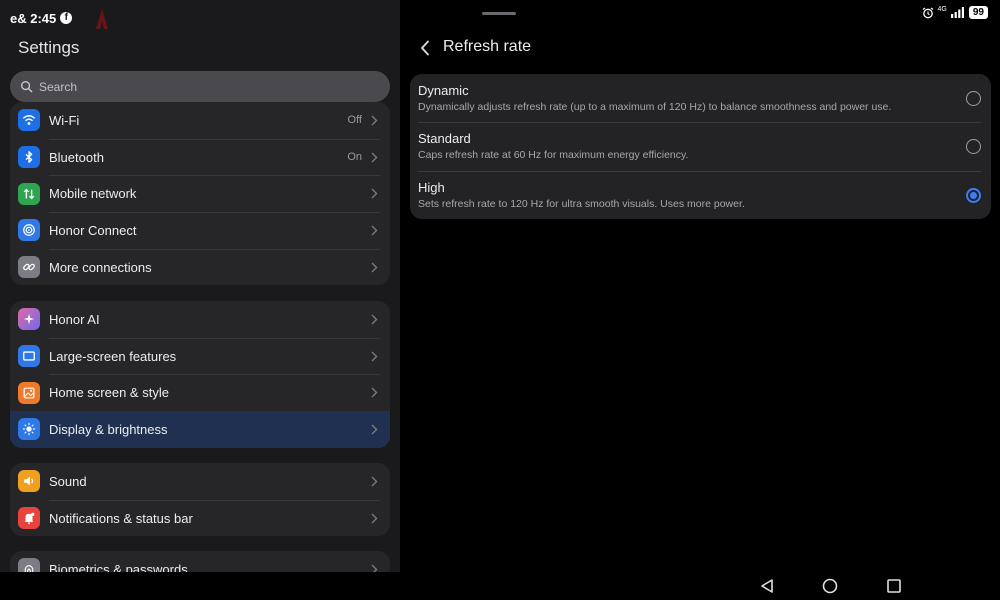 This screenshot has height=600, width=1000. Describe the element at coordinates (444, 139) in the screenshot. I see `option-title: Standard` at that location.